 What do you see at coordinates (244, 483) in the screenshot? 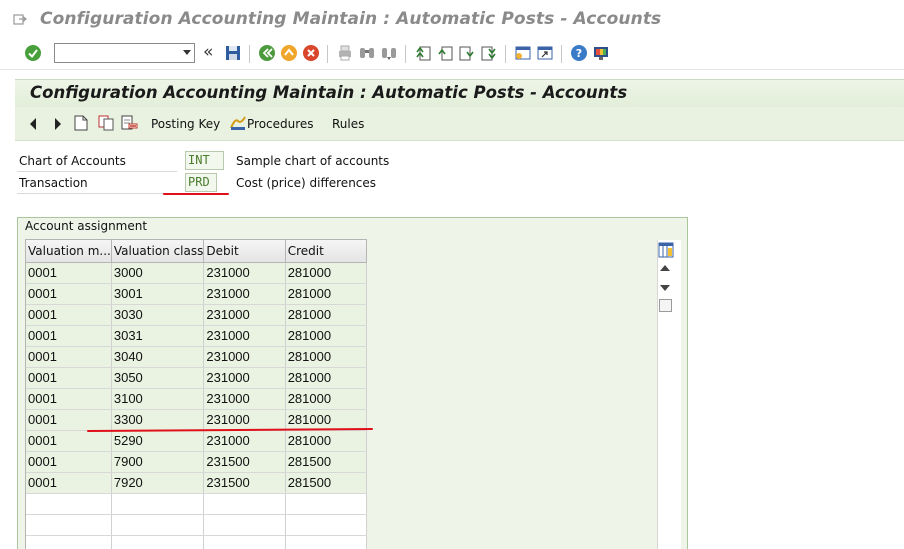
I see `debit-cell: 231500` at bounding box center [244, 483].